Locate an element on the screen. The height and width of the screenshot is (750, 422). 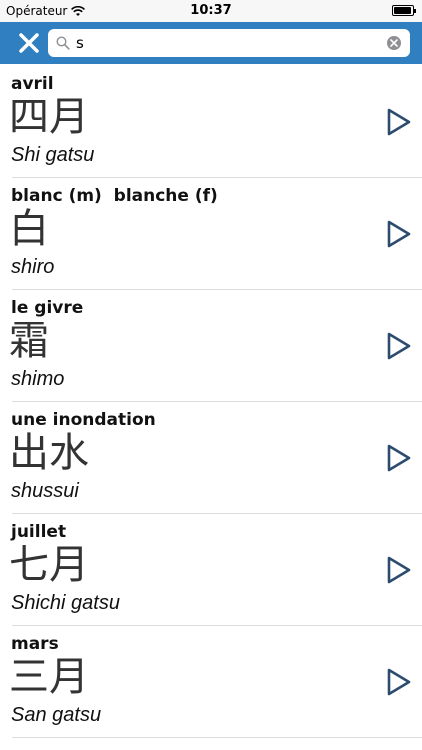
battery-icon is located at coordinates (404, 10).